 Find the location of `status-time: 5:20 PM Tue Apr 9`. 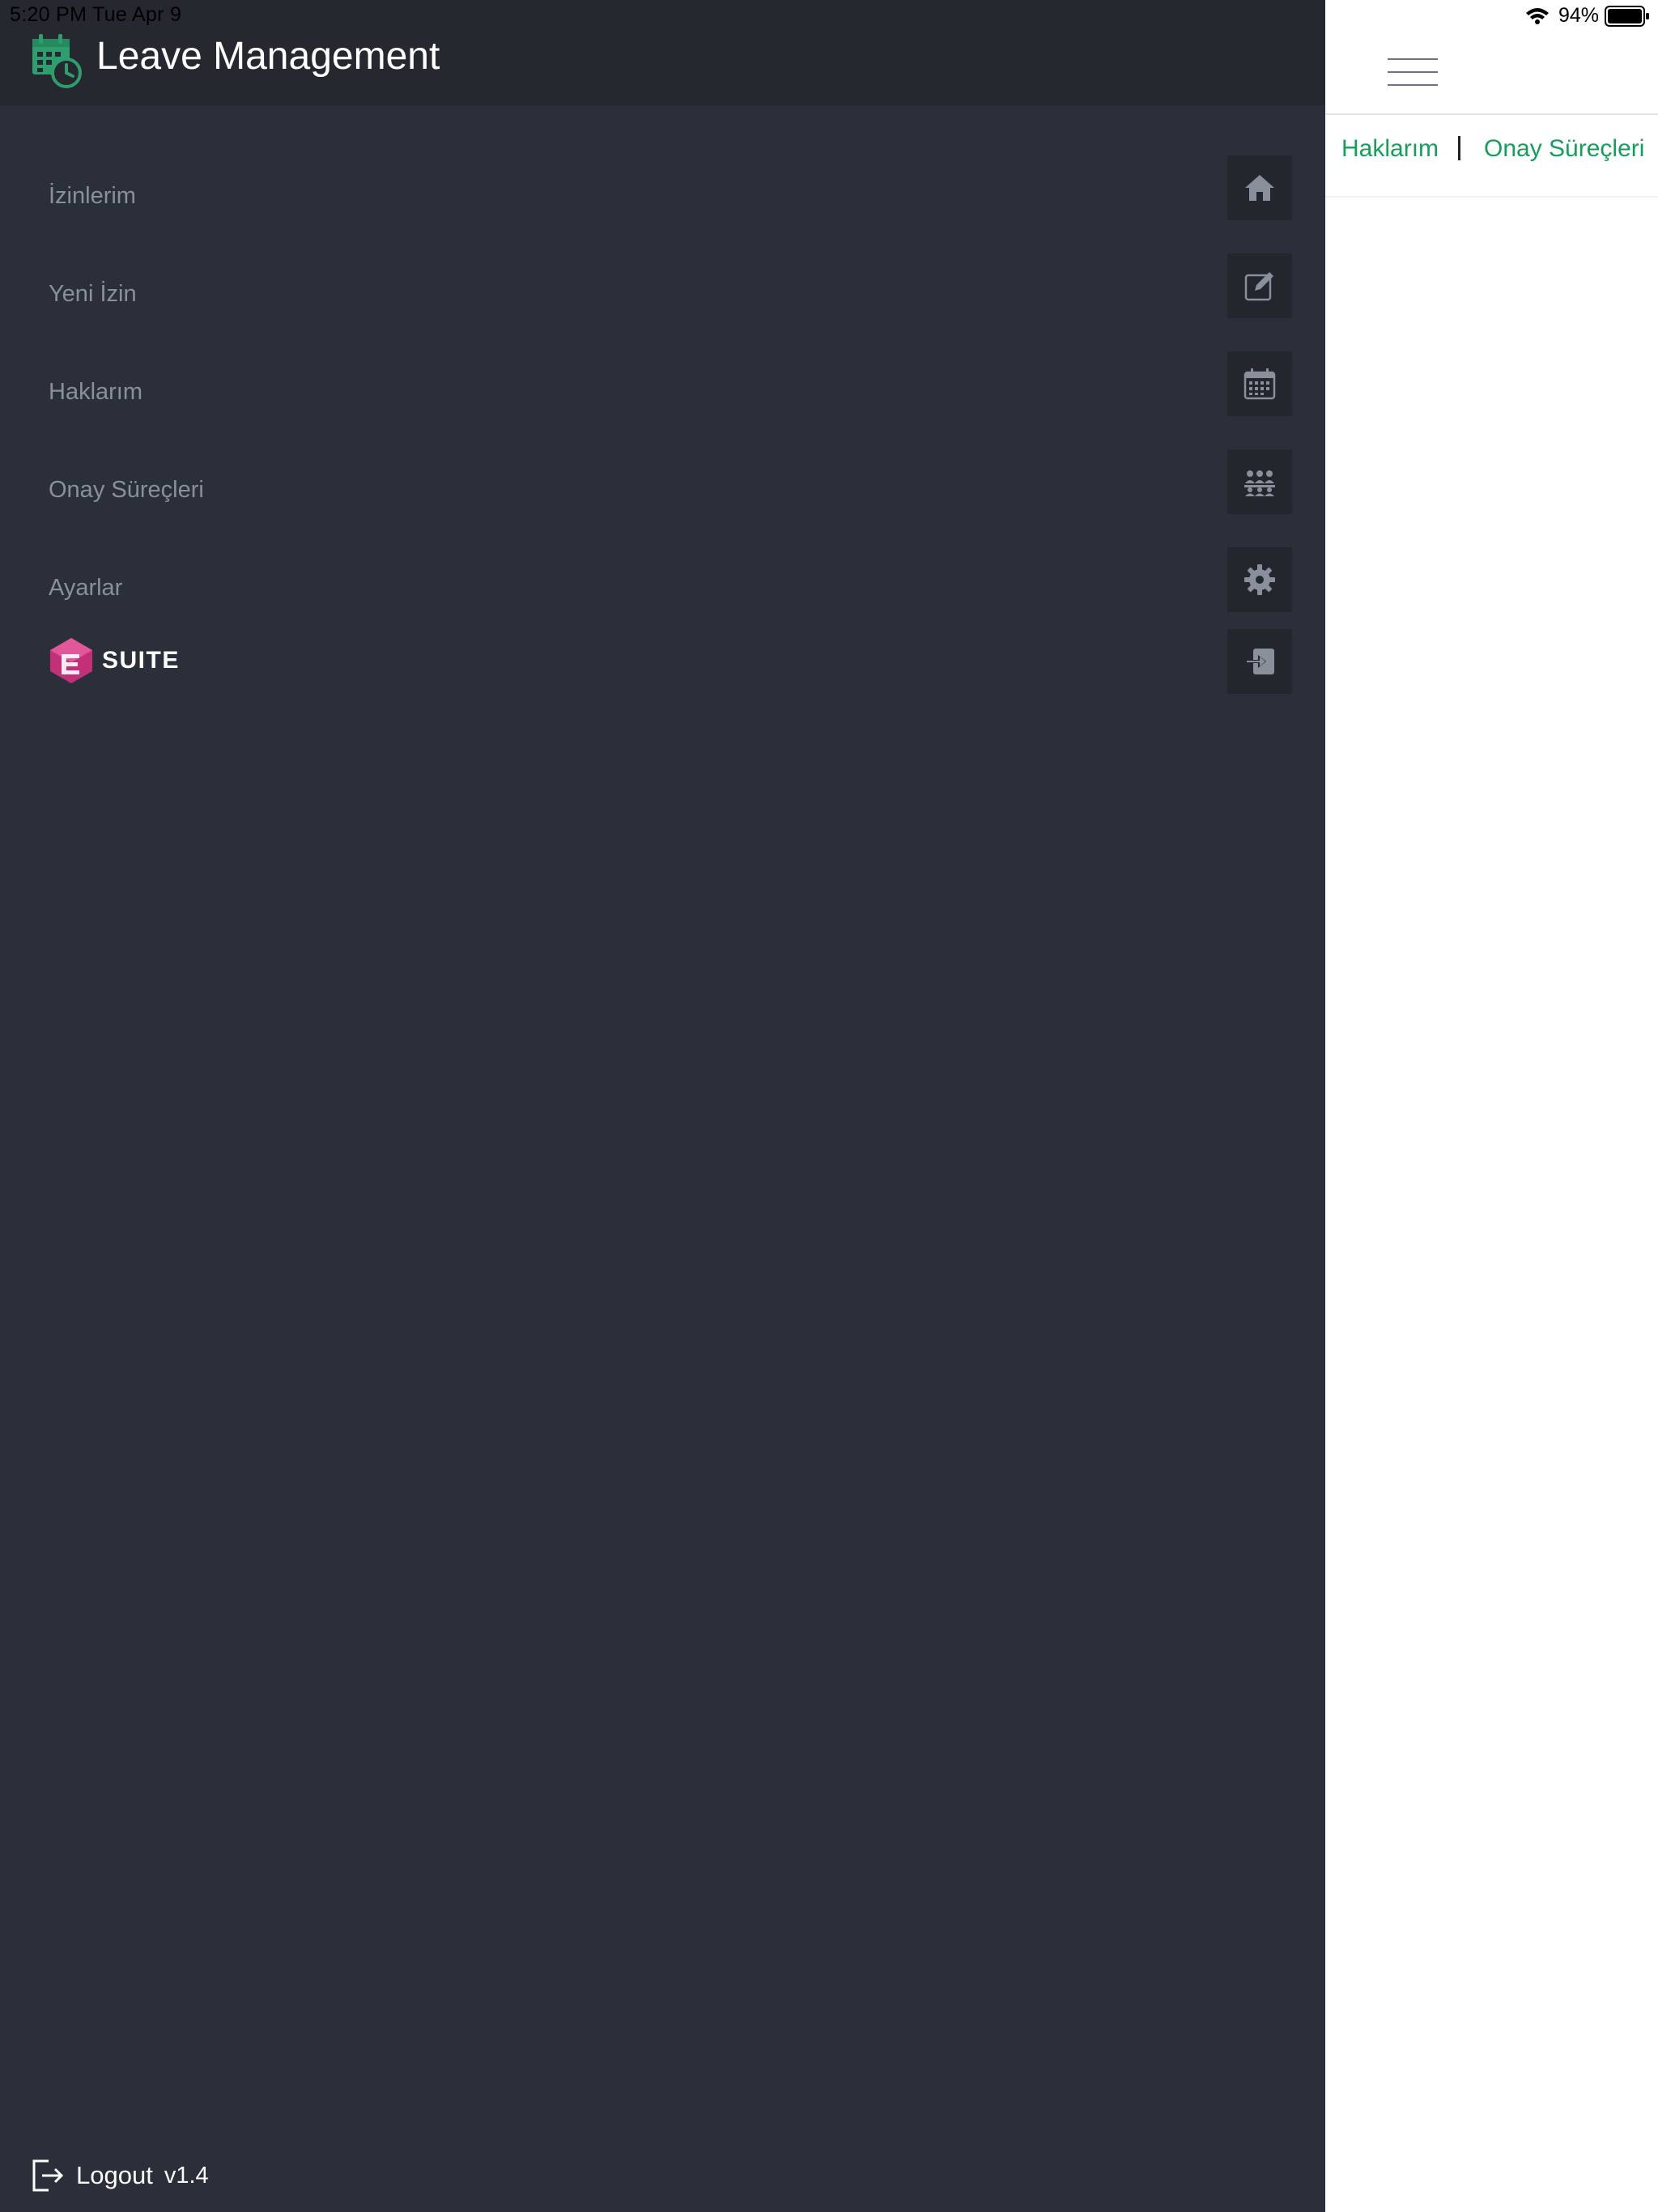

status-time: 5:20 PM Tue Apr 9 is located at coordinates (96, 14).